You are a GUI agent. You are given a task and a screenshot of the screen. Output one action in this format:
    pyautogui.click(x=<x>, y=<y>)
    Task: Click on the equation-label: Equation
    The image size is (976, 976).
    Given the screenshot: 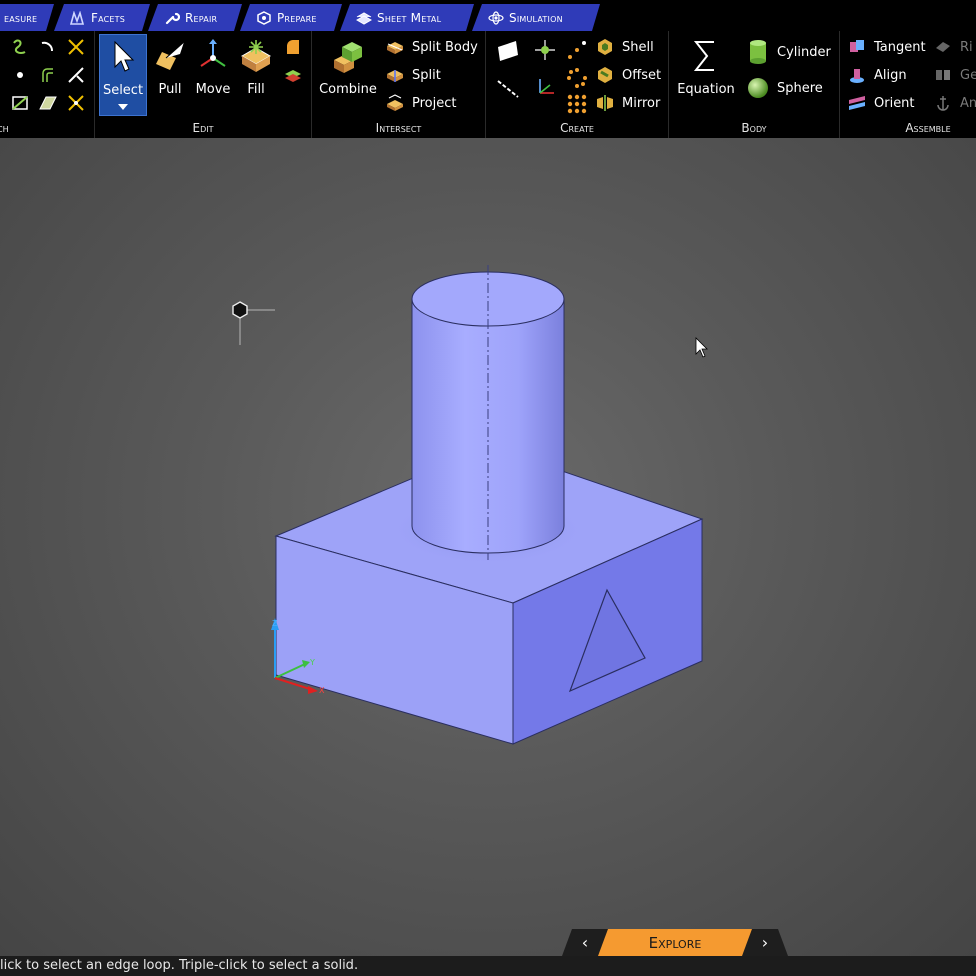 What is the action you would take?
    pyautogui.click(x=706, y=89)
    